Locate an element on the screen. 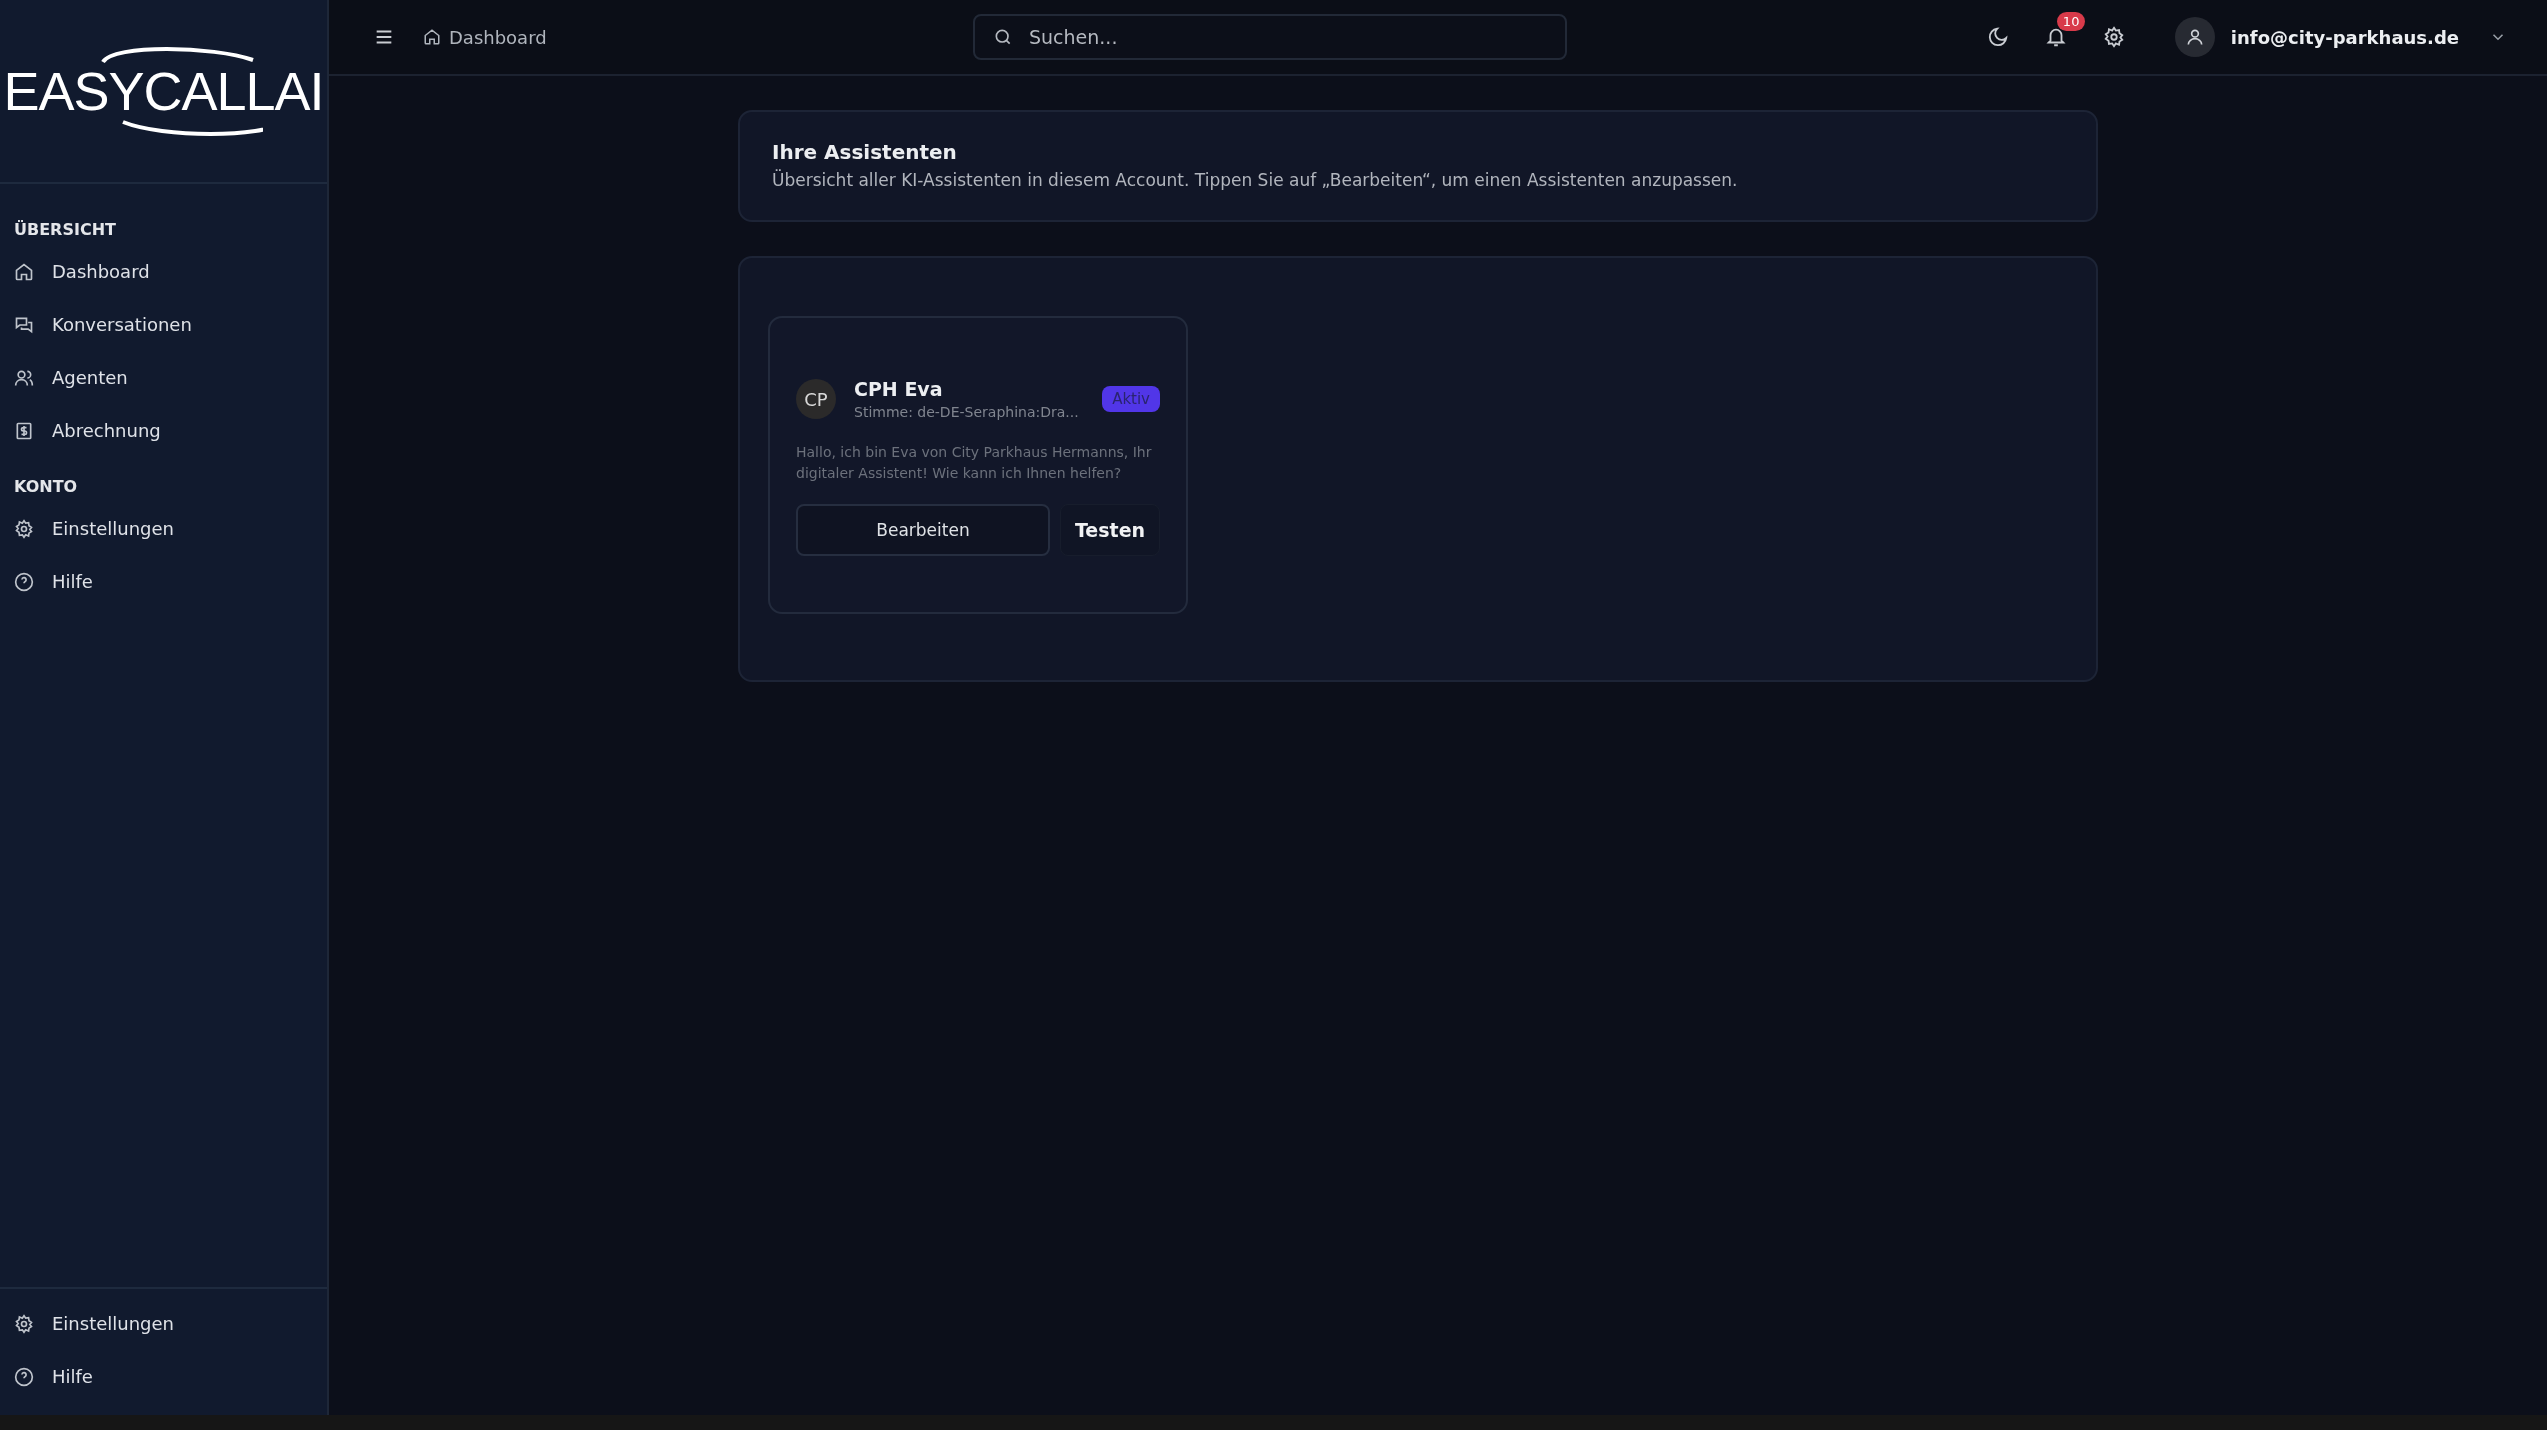 This screenshot has height=1430, width=2547. nav-item: Dashboard is located at coordinates (163, 271).